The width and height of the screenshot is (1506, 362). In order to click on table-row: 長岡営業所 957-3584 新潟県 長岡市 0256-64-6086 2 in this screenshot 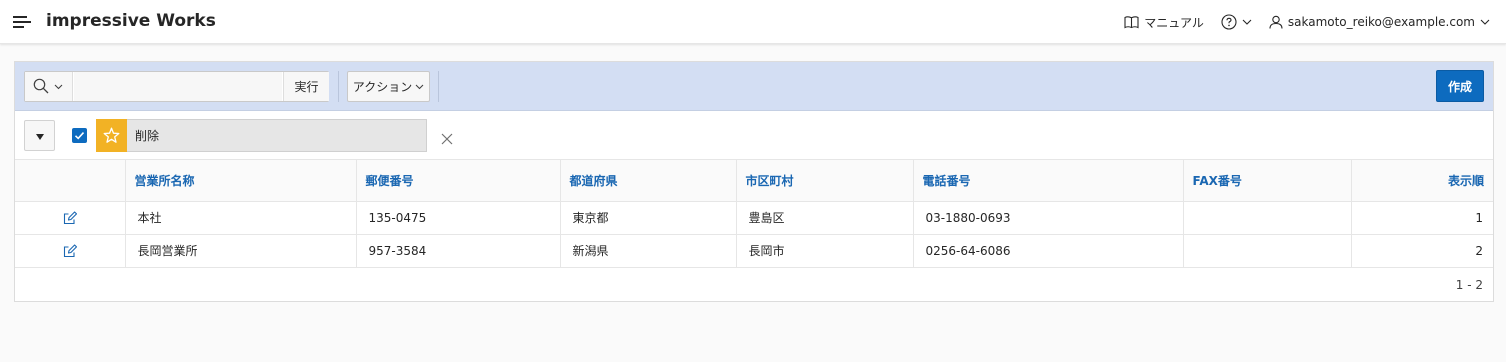, I will do `click(754, 251)`.